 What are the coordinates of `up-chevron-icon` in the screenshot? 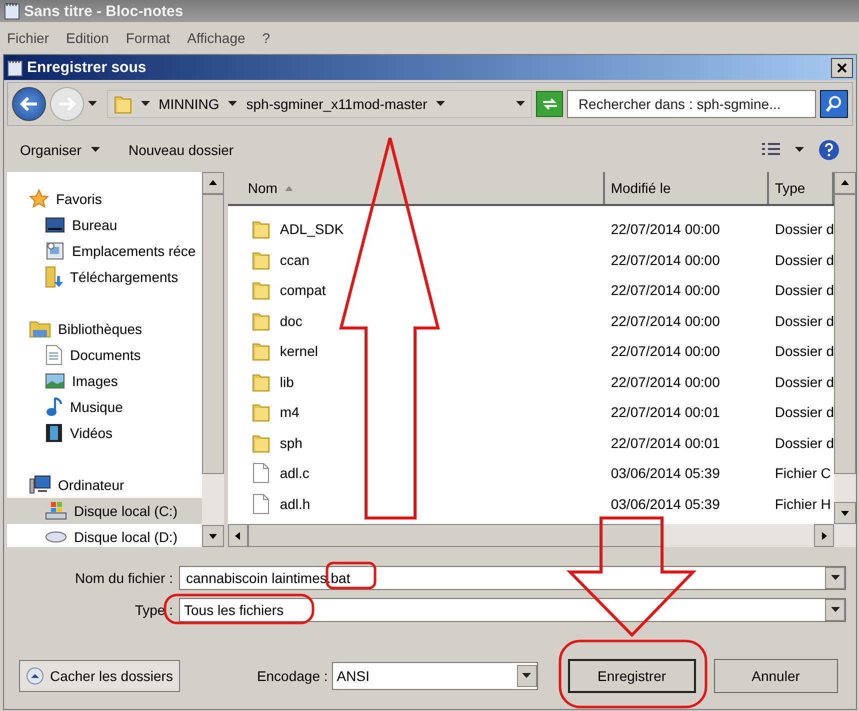 It's located at (35, 676).